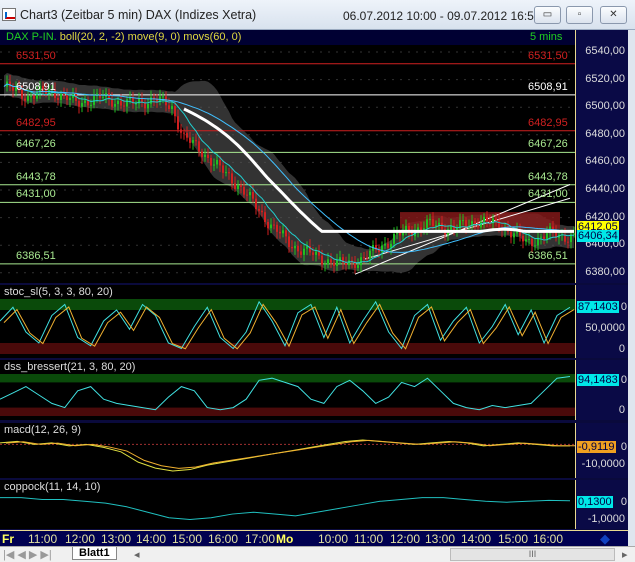  Describe the element at coordinates (43, 430) in the screenshot. I see `macd-label: macd(12, 26, 9)` at that location.